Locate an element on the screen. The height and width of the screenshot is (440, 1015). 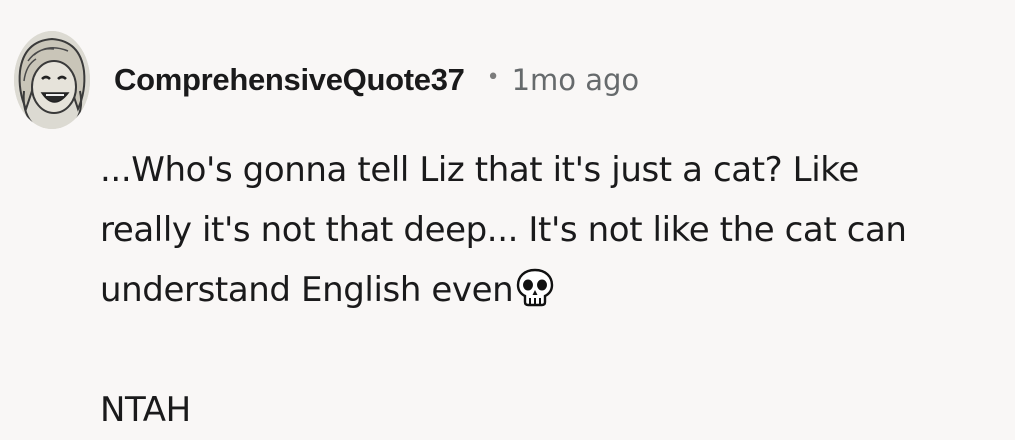
comment-text-line-3-text: understand English even is located at coordinates (307, 290).